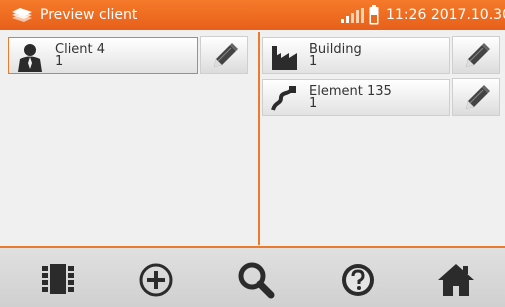 The height and width of the screenshot is (307, 505). I want to click on client-number: 1, so click(59, 61).